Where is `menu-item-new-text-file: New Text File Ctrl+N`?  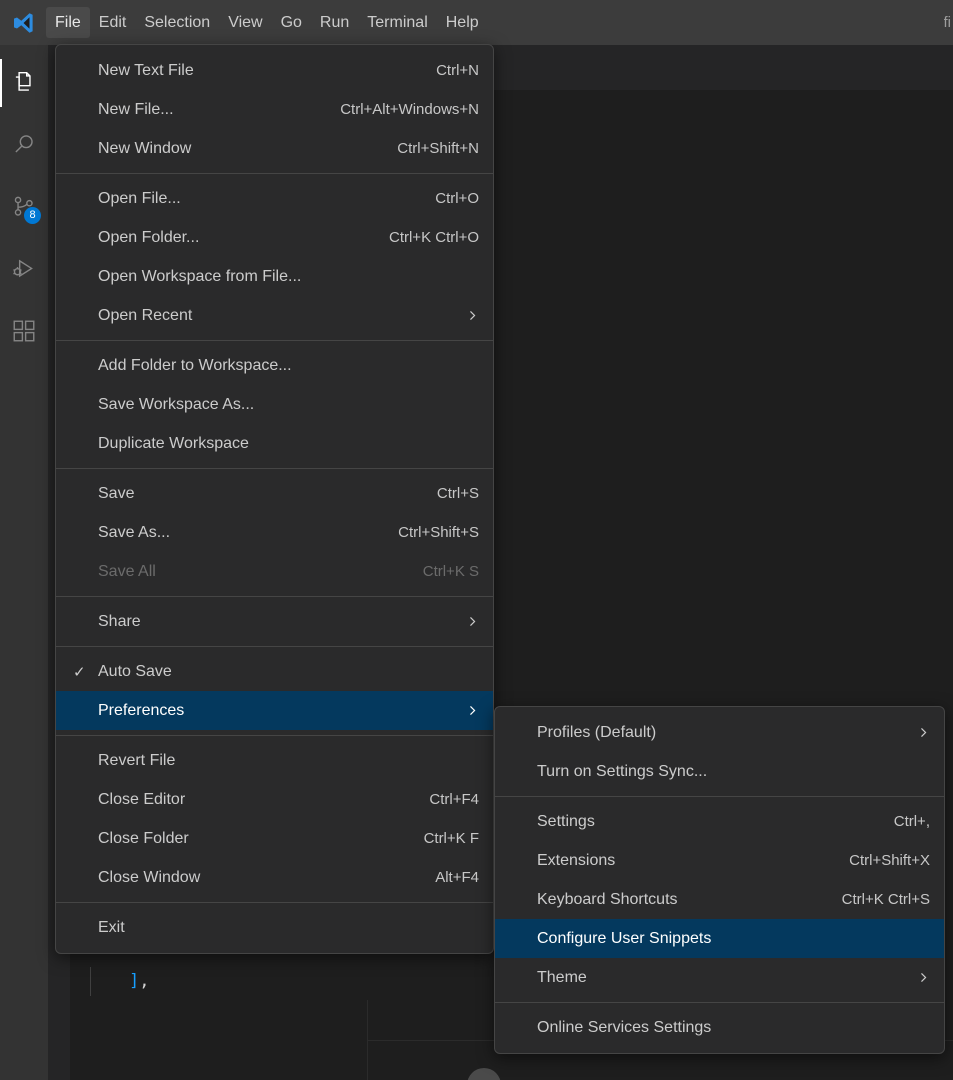
menu-item-new-text-file: New Text File Ctrl+N is located at coordinates (274, 70).